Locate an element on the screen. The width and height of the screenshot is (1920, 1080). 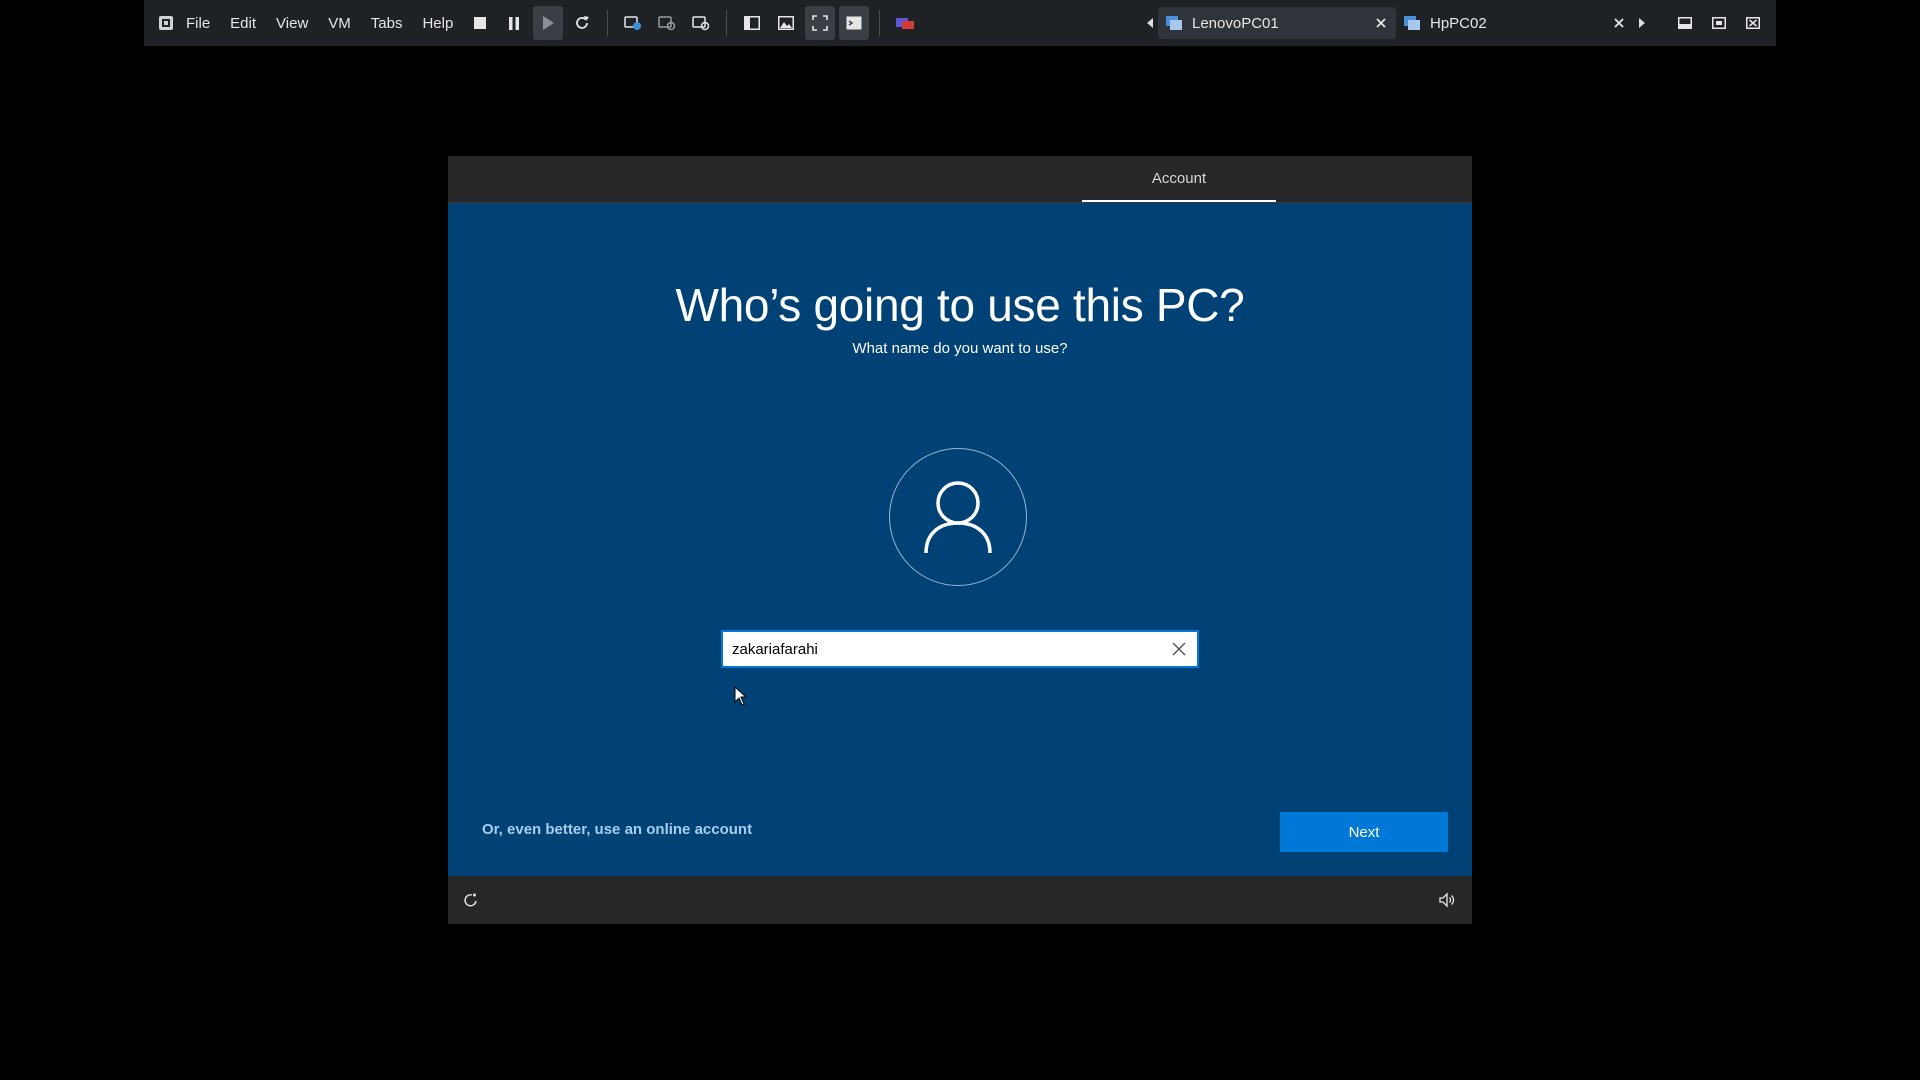
stop-icon is located at coordinates (480, 23).